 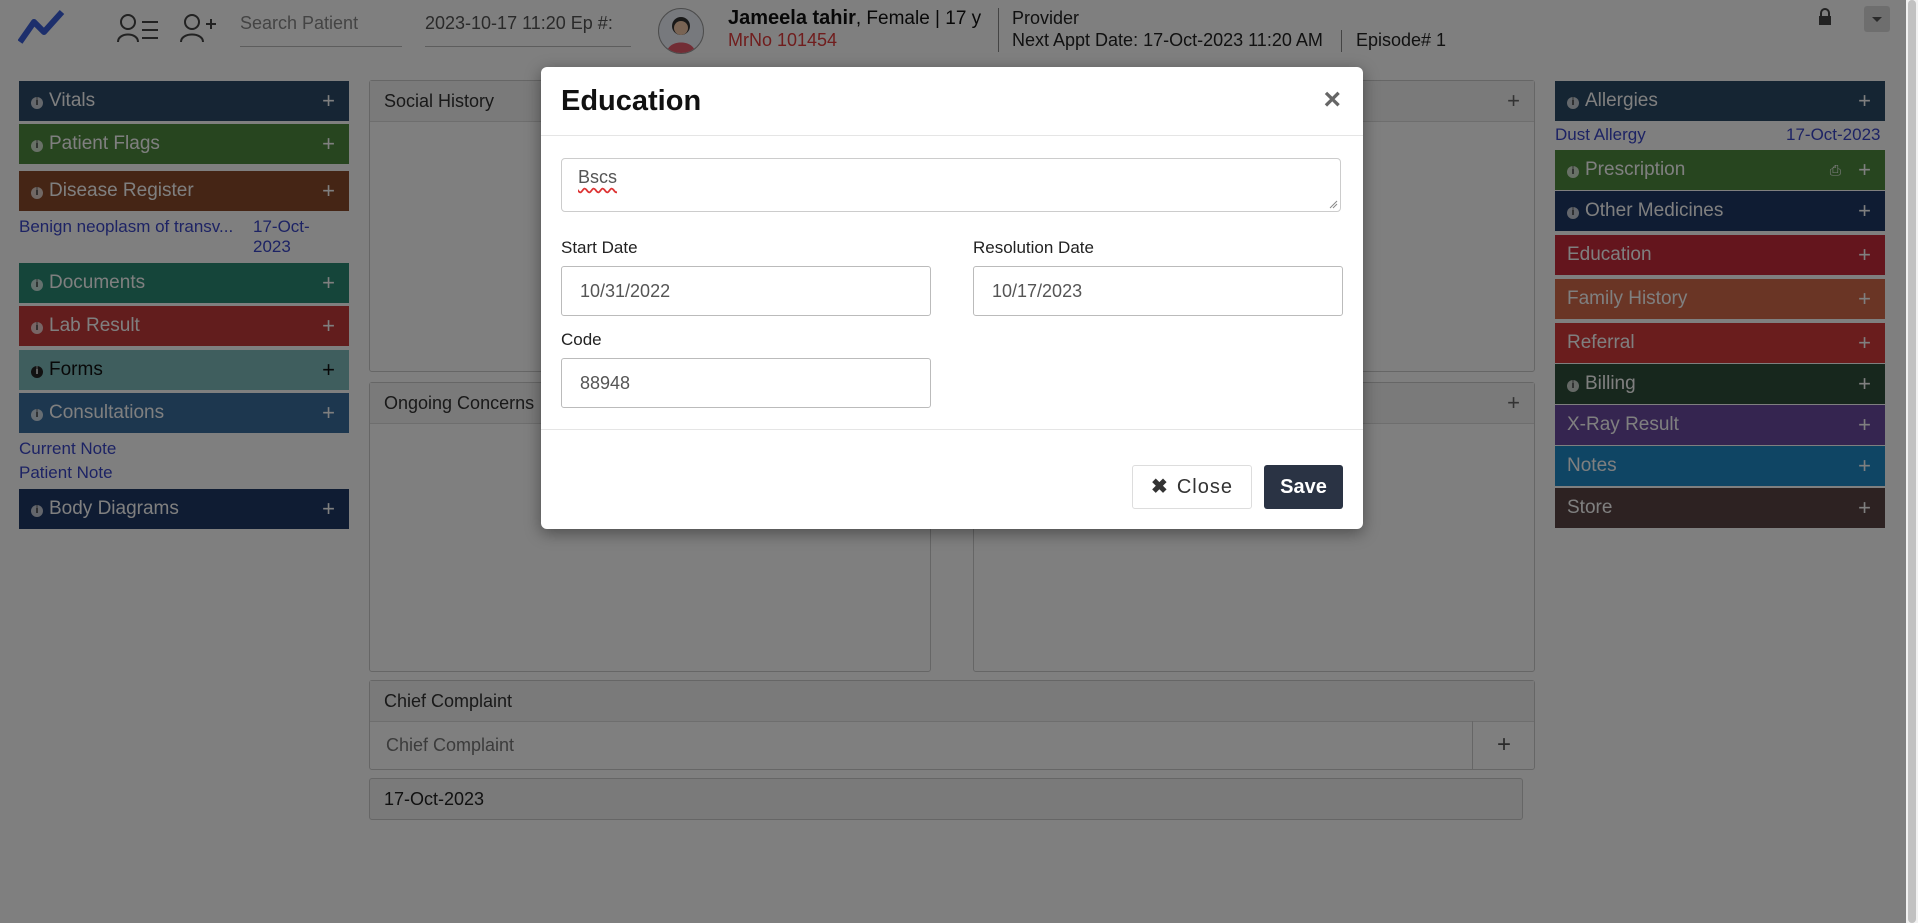 I want to click on close-button-label: Close, so click(x=1204, y=487).